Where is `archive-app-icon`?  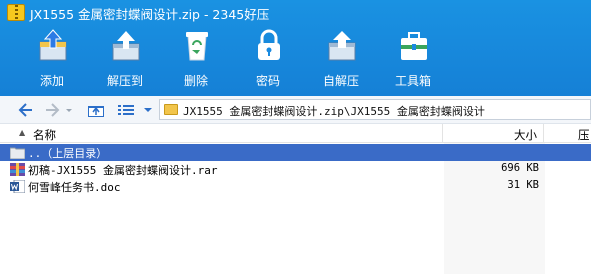 archive-app-icon is located at coordinates (16, 12).